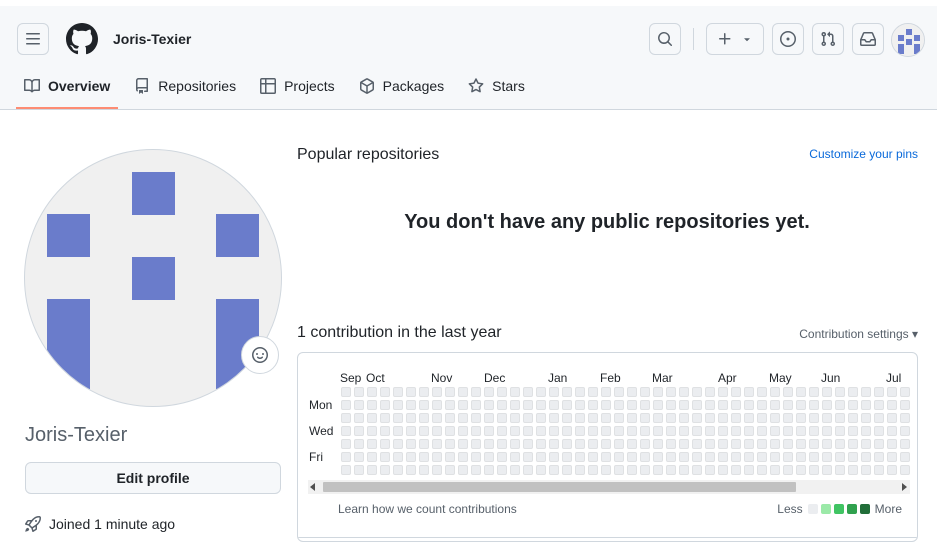  What do you see at coordinates (427, 509) in the screenshot?
I see `learn-contributions-link: Learn how we count contributions` at bounding box center [427, 509].